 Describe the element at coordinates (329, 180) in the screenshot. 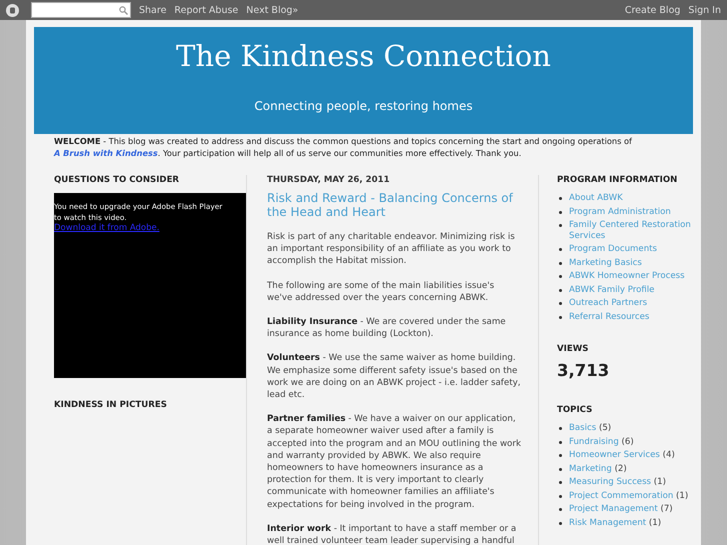

I see `post-date: THURSDAY, MAY 26, 2011` at that location.